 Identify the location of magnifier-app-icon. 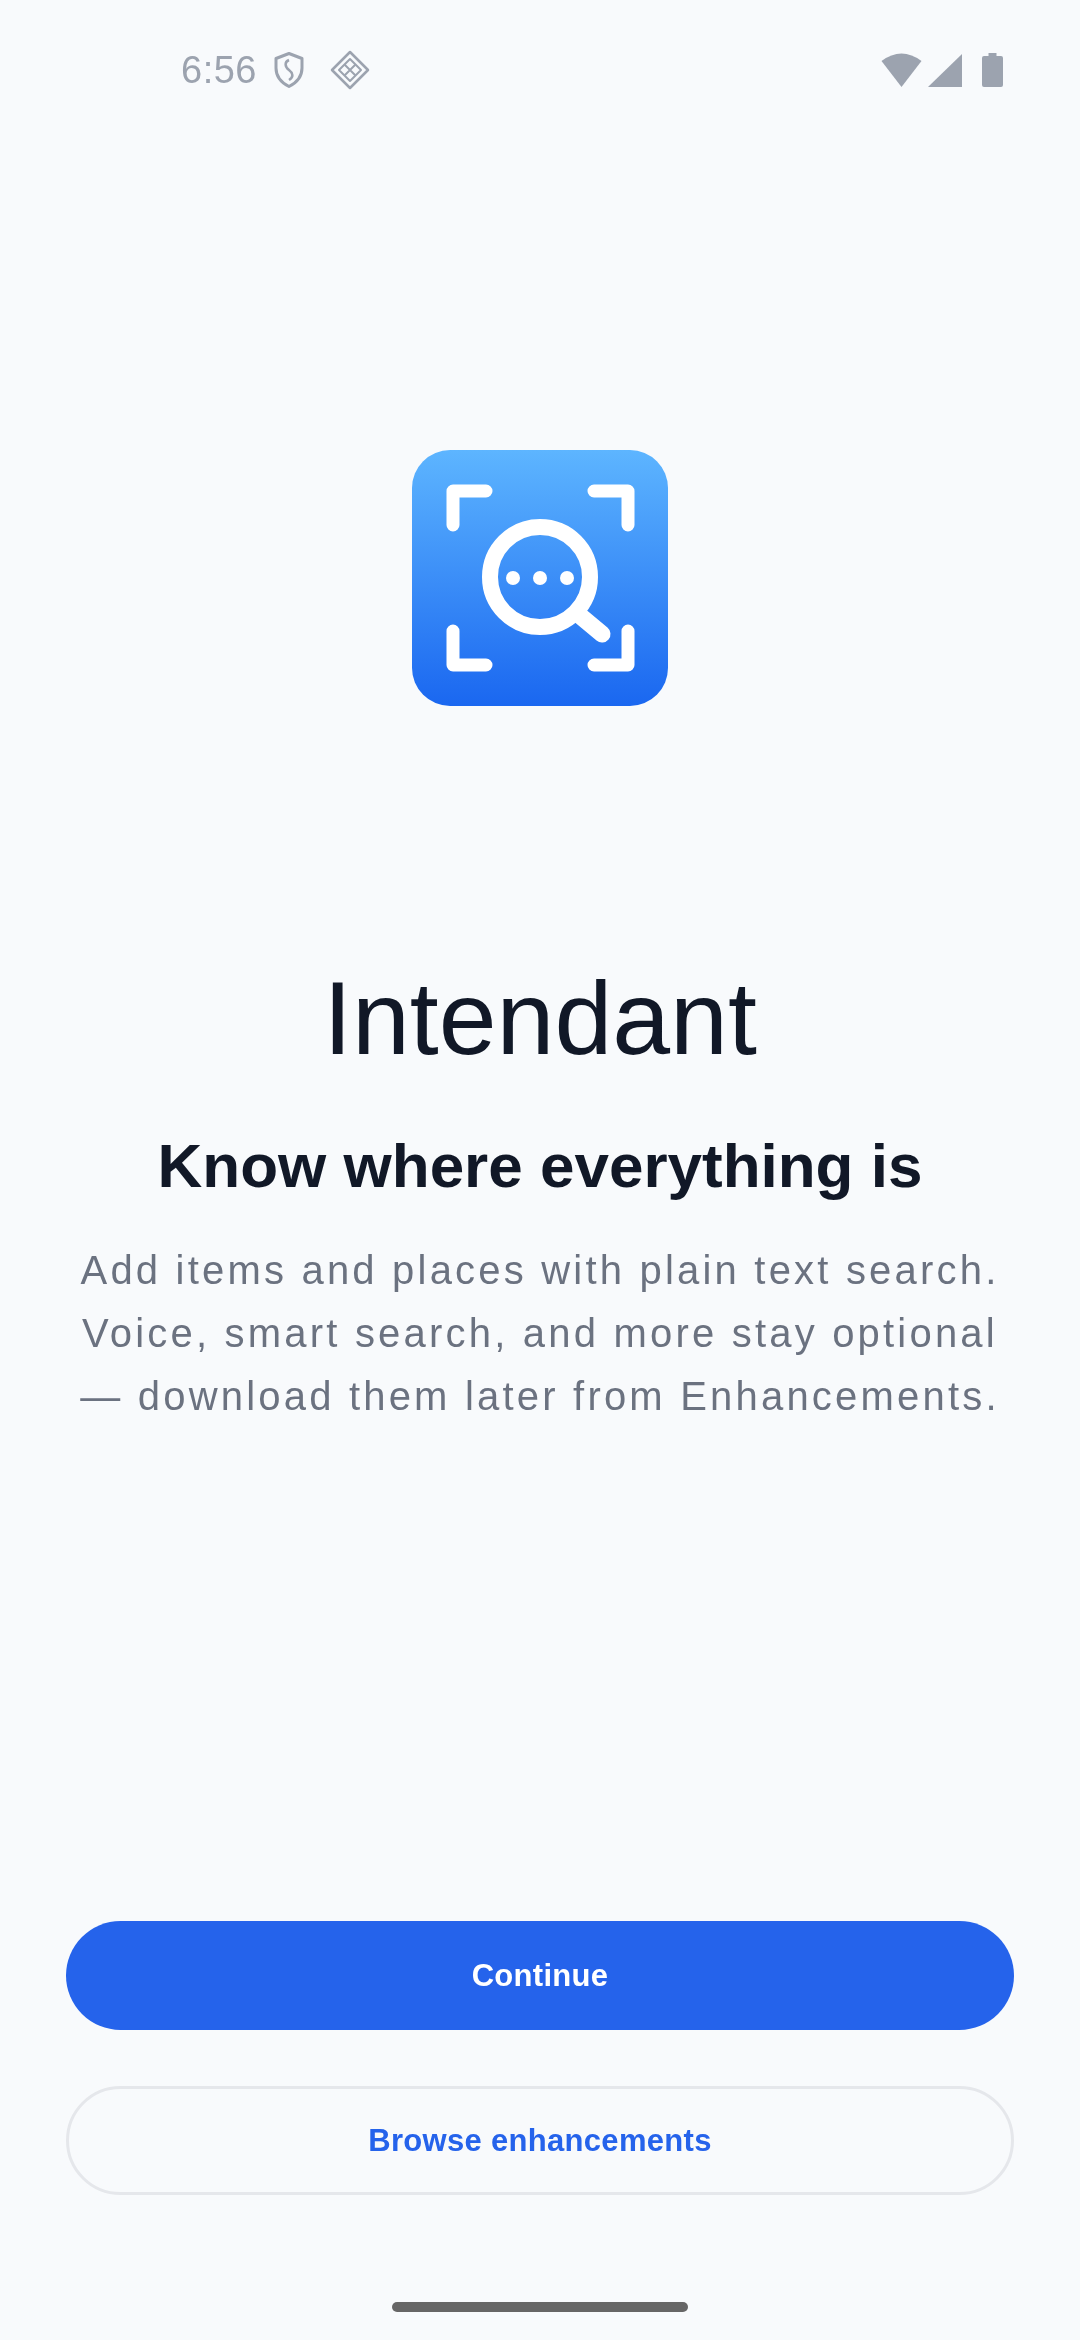
(540, 578).